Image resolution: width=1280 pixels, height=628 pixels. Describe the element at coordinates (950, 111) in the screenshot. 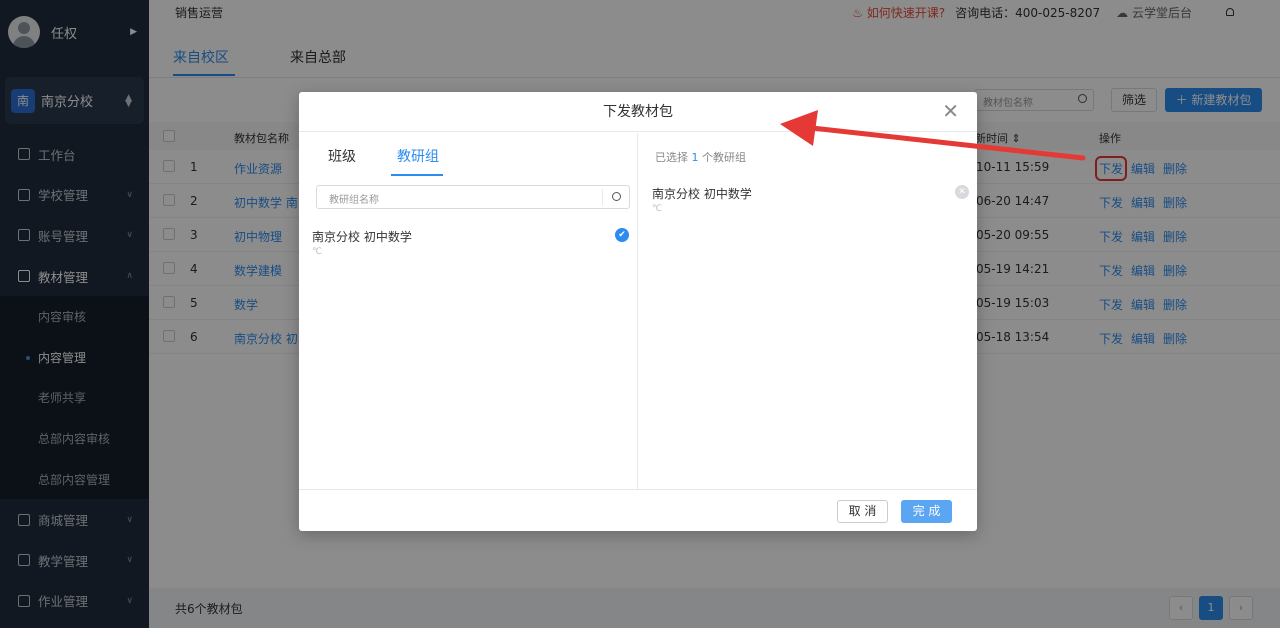

I see `close-icon: ✕` at that location.